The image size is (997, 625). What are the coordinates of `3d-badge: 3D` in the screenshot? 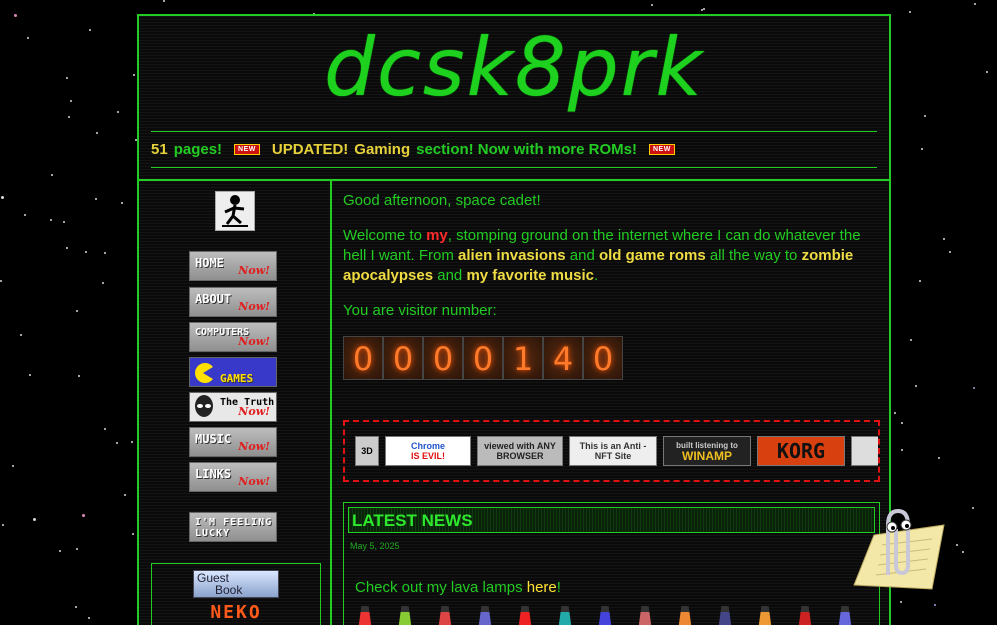 It's located at (367, 451).